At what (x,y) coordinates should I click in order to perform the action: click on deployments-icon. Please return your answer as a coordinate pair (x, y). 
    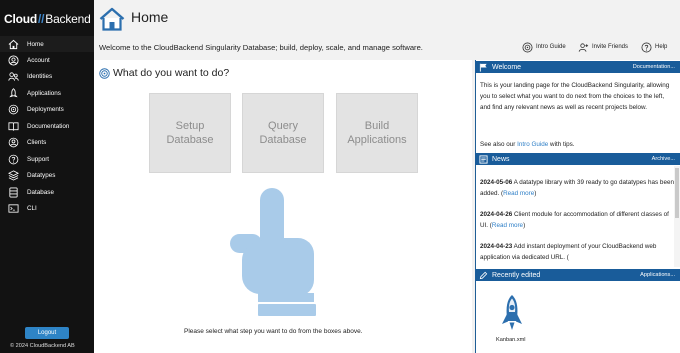
    Looking at the image, I should click on (13, 109).